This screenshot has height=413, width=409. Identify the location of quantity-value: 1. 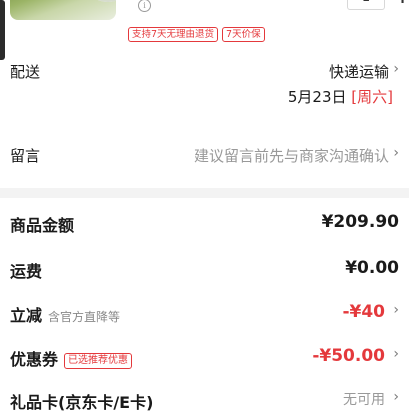
(366, 5).